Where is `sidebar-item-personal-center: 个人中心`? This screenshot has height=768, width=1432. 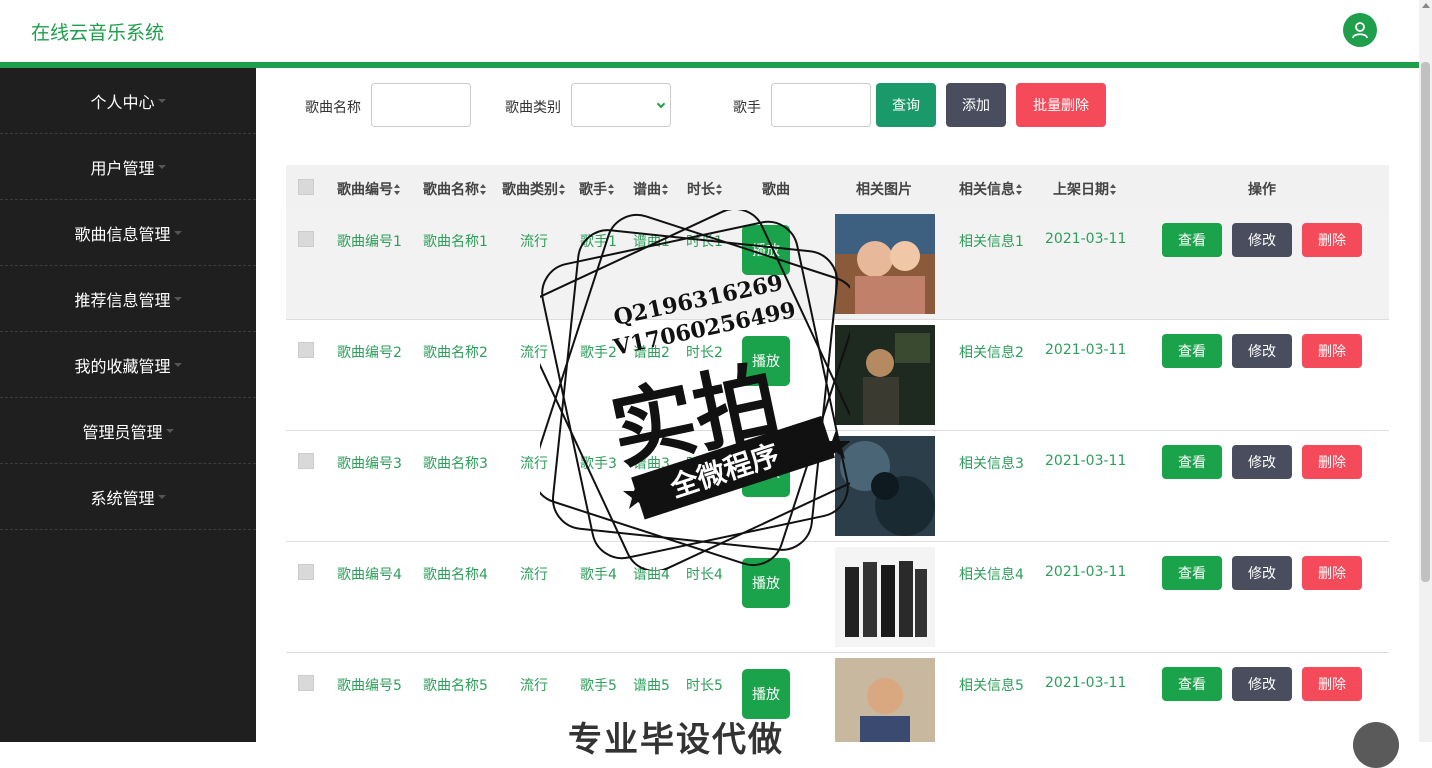
sidebar-item-personal-center: 个人中心 is located at coordinates (128, 101).